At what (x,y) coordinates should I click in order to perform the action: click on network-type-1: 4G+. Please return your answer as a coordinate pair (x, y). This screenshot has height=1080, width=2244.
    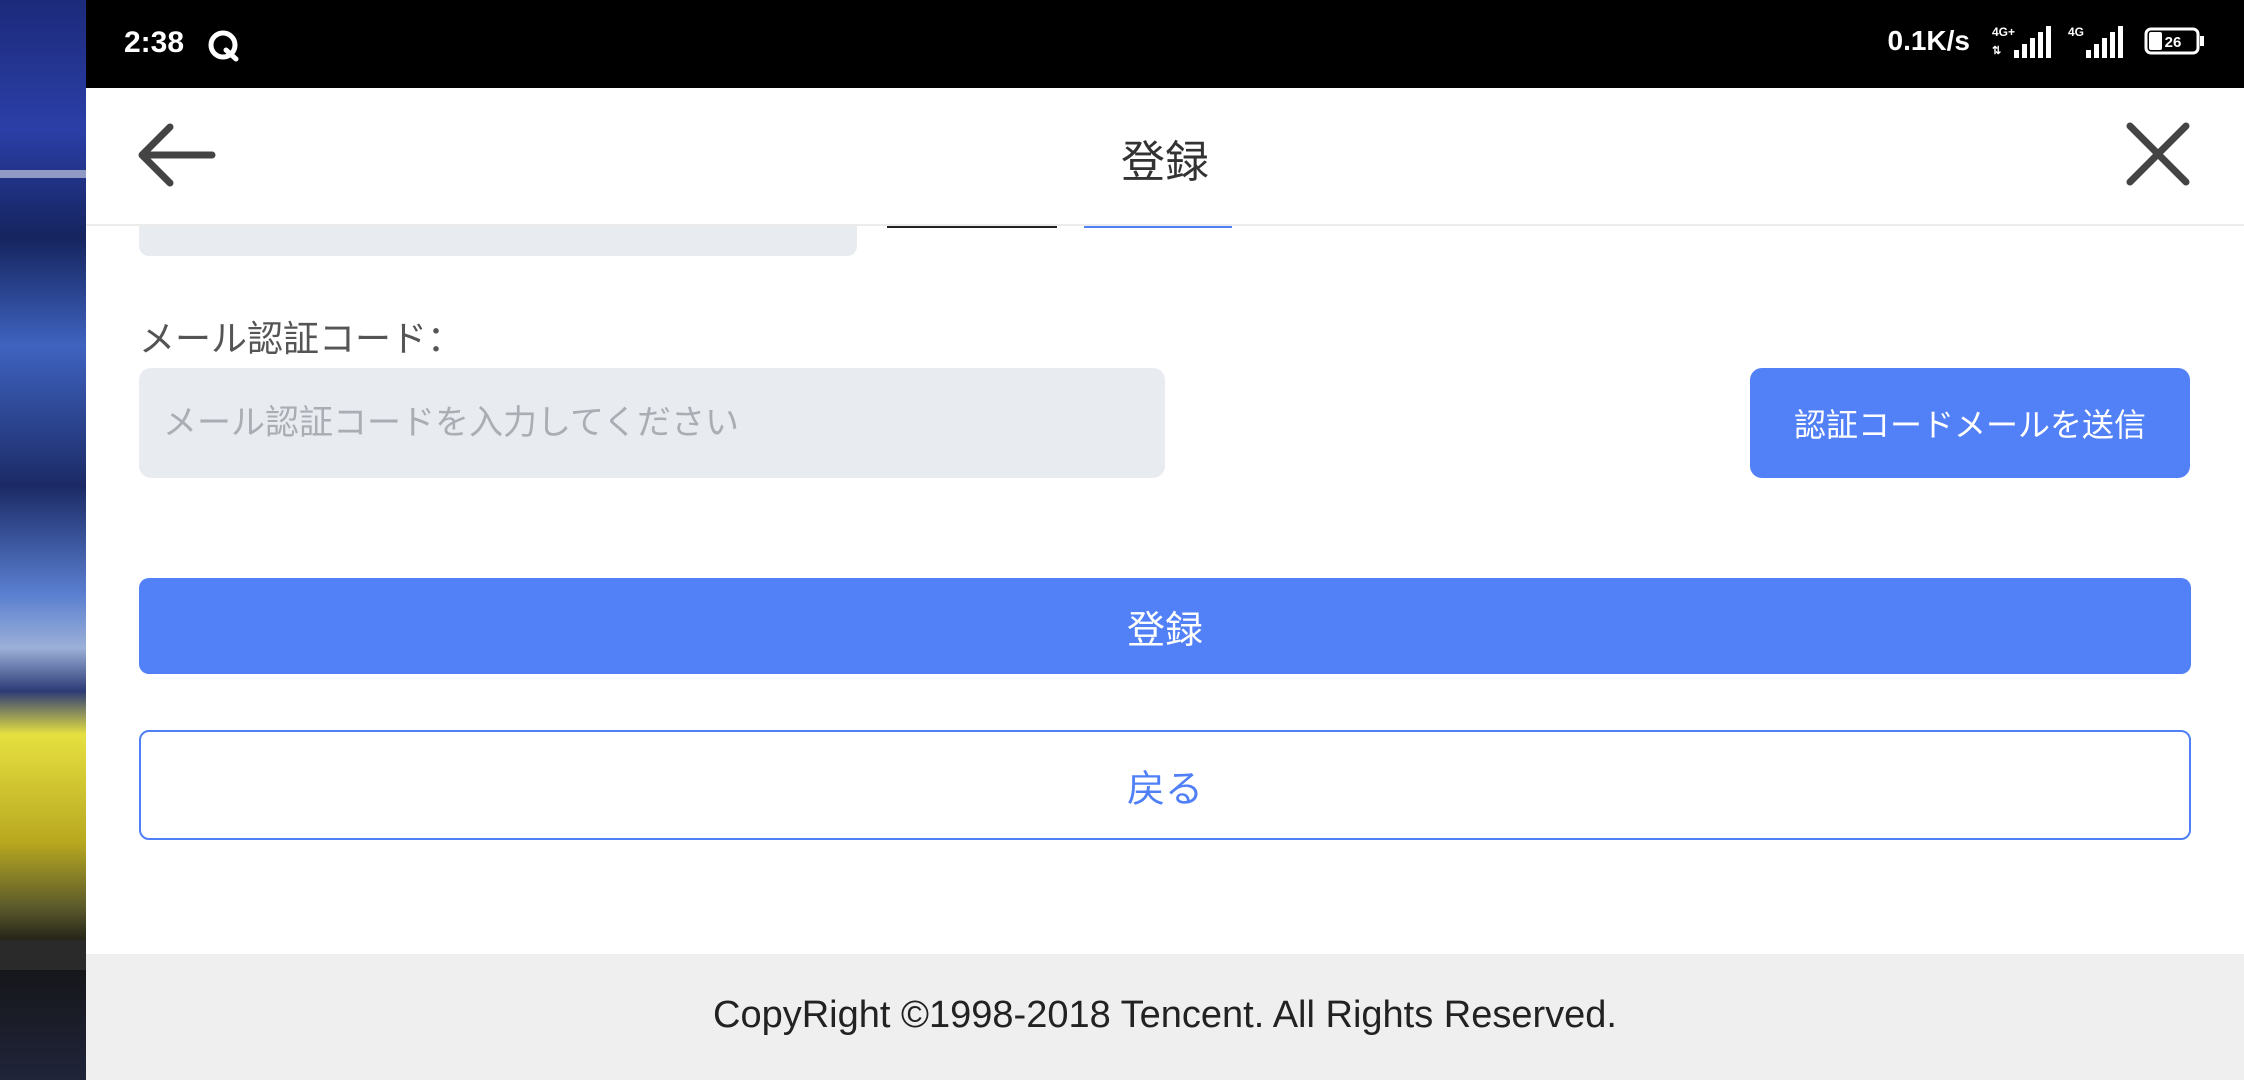
    Looking at the image, I should click on (2003, 32).